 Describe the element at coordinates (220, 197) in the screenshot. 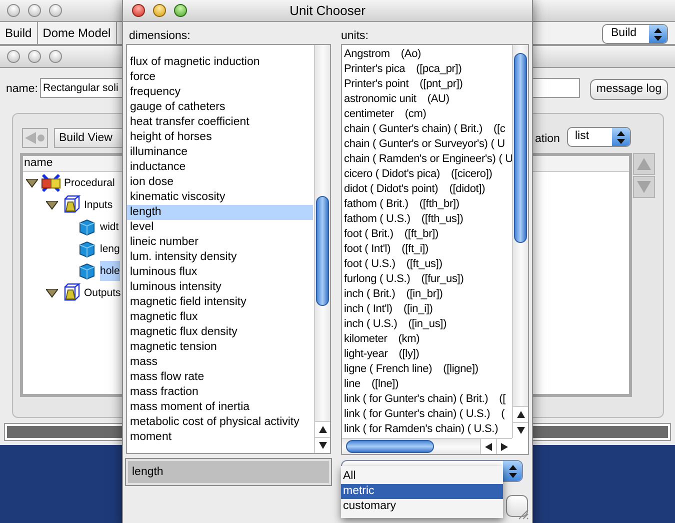

I see `list-item: kinematic viscosity` at that location.